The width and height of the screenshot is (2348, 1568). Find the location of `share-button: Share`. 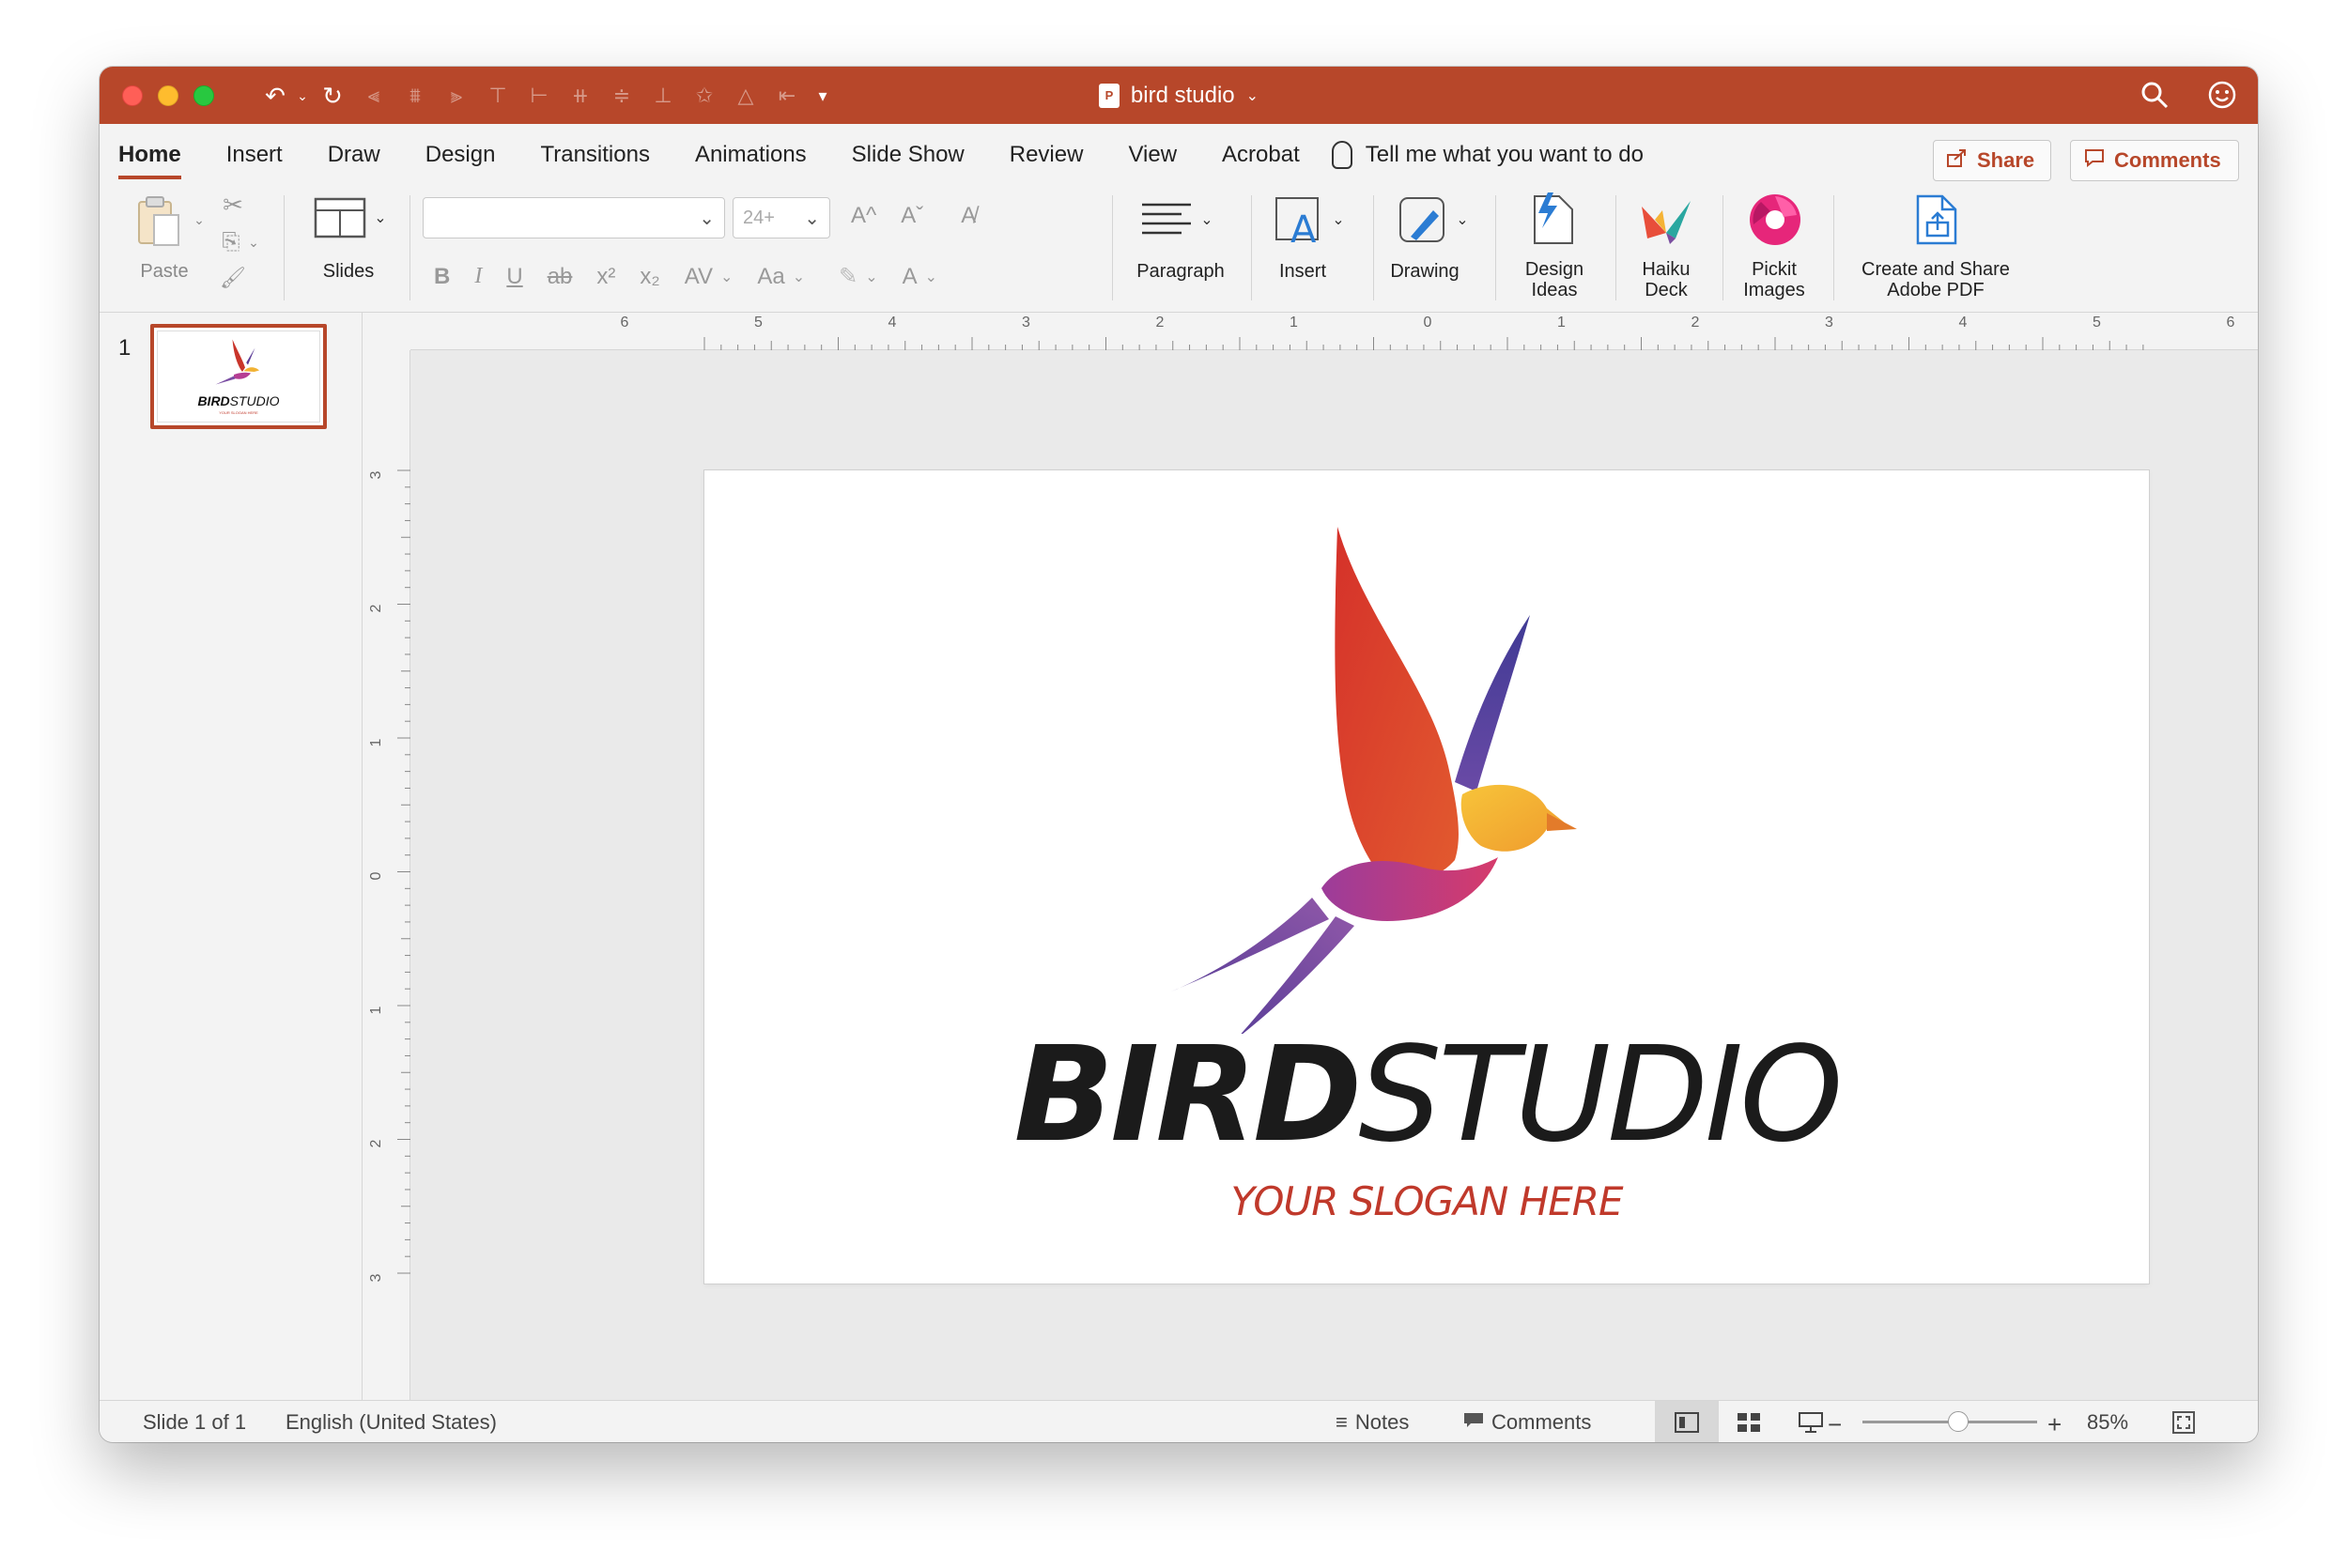

share-button: Share is located at coordinates (1992, 161).